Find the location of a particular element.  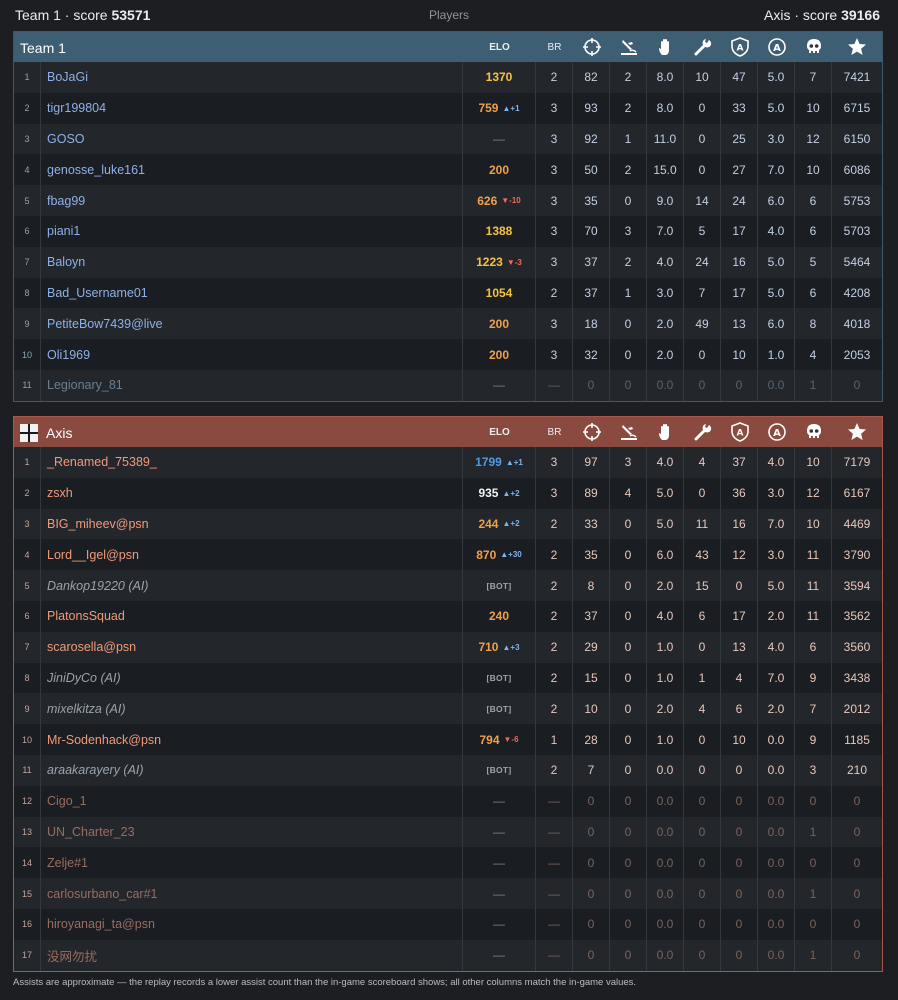

player-row: 10 Oli1969 200 3 32 0 2.0 0 10 1.0 4 2053 is located at coordinates (448, 354).